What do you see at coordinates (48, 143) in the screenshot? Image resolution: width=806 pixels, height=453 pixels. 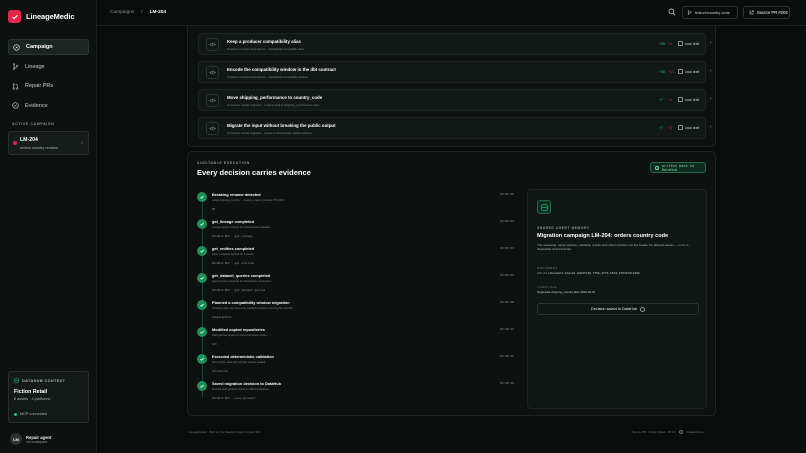 I see `active-campaign-card: LM-204 orders country rename ›` at bounding box center [48, 143].